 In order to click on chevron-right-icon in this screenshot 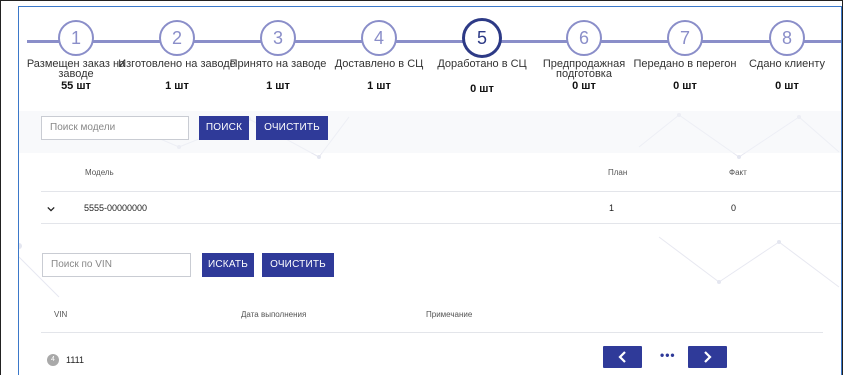, I will do `click(708, 357)`.